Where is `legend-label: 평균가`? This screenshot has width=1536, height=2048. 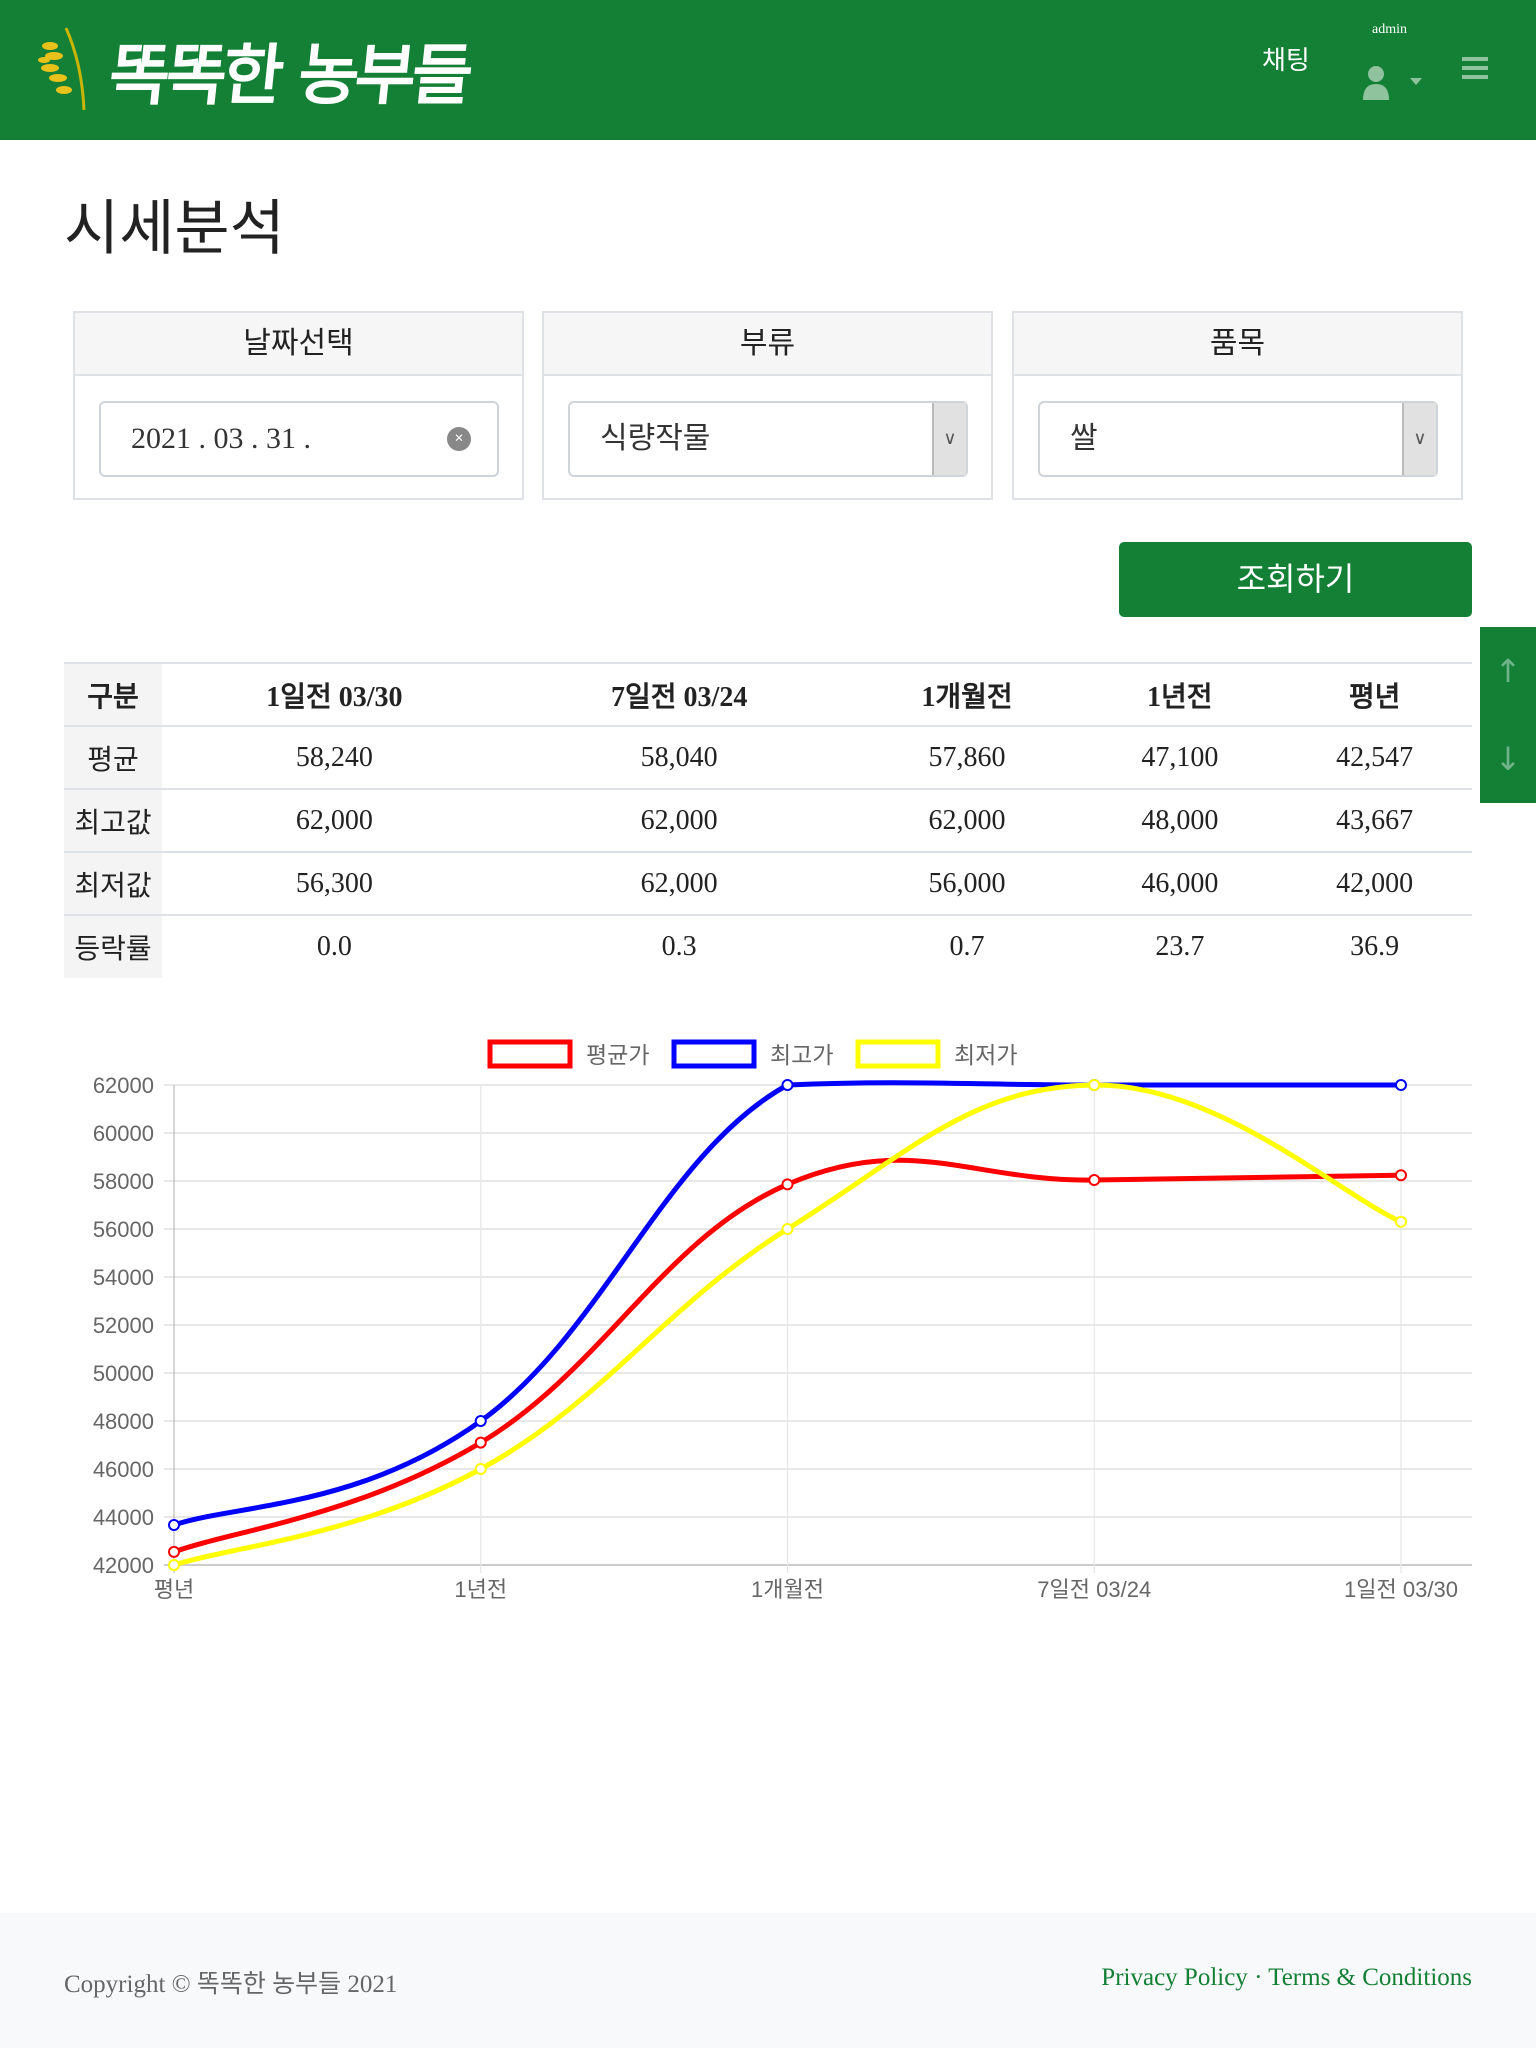
legend-label: 평균가 is located at coordinates (617, 1056).